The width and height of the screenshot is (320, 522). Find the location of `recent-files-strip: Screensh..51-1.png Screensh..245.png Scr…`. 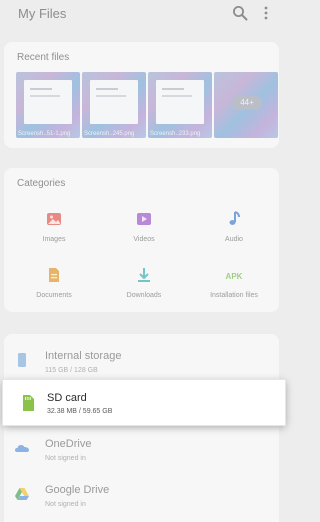

recent-files-strip: Screensh..51-1.png Screensh..245.png Scr… is located at coordinates (147, 105).